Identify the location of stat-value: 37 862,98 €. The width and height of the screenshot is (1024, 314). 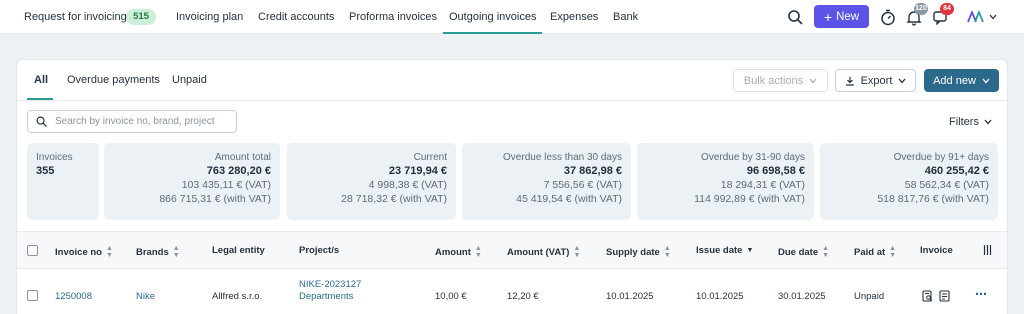
(592, 171).